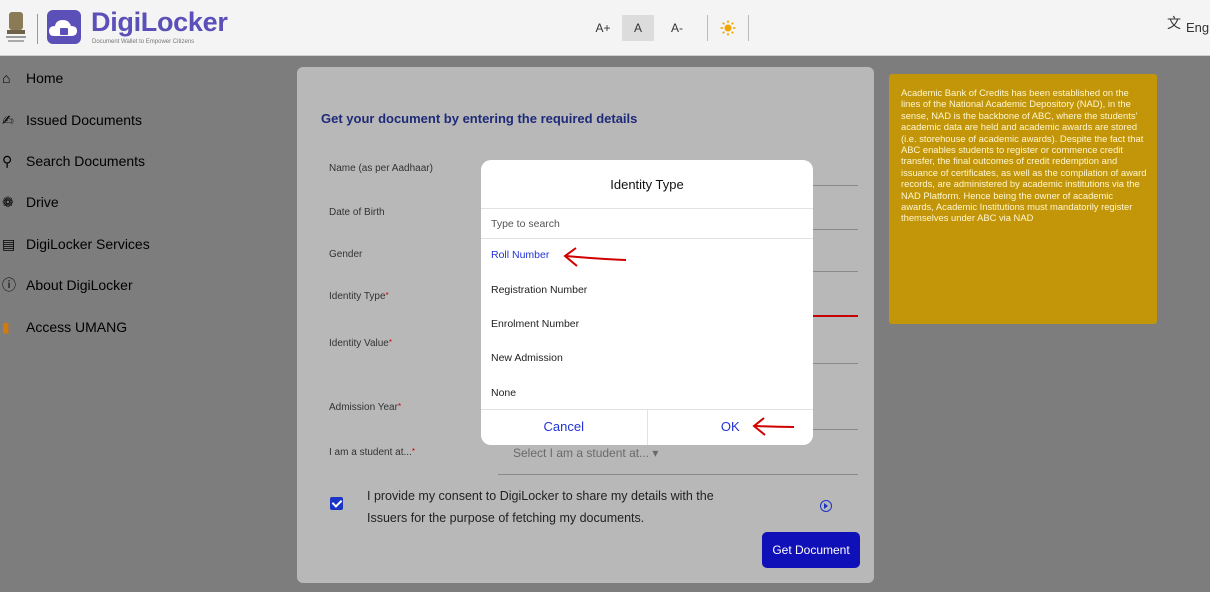  I want to click on get-document-button: Get Document, so click(811, 550).